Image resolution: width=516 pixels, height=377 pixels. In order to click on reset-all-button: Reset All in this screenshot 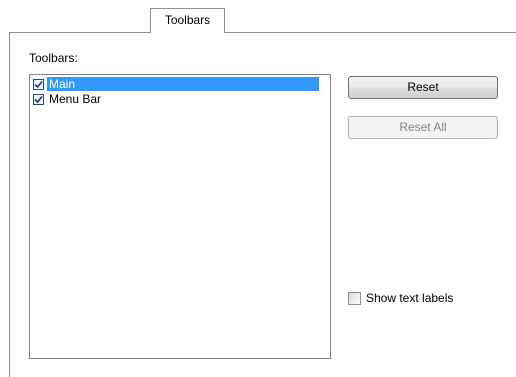, I will do `click(423, 127)`.